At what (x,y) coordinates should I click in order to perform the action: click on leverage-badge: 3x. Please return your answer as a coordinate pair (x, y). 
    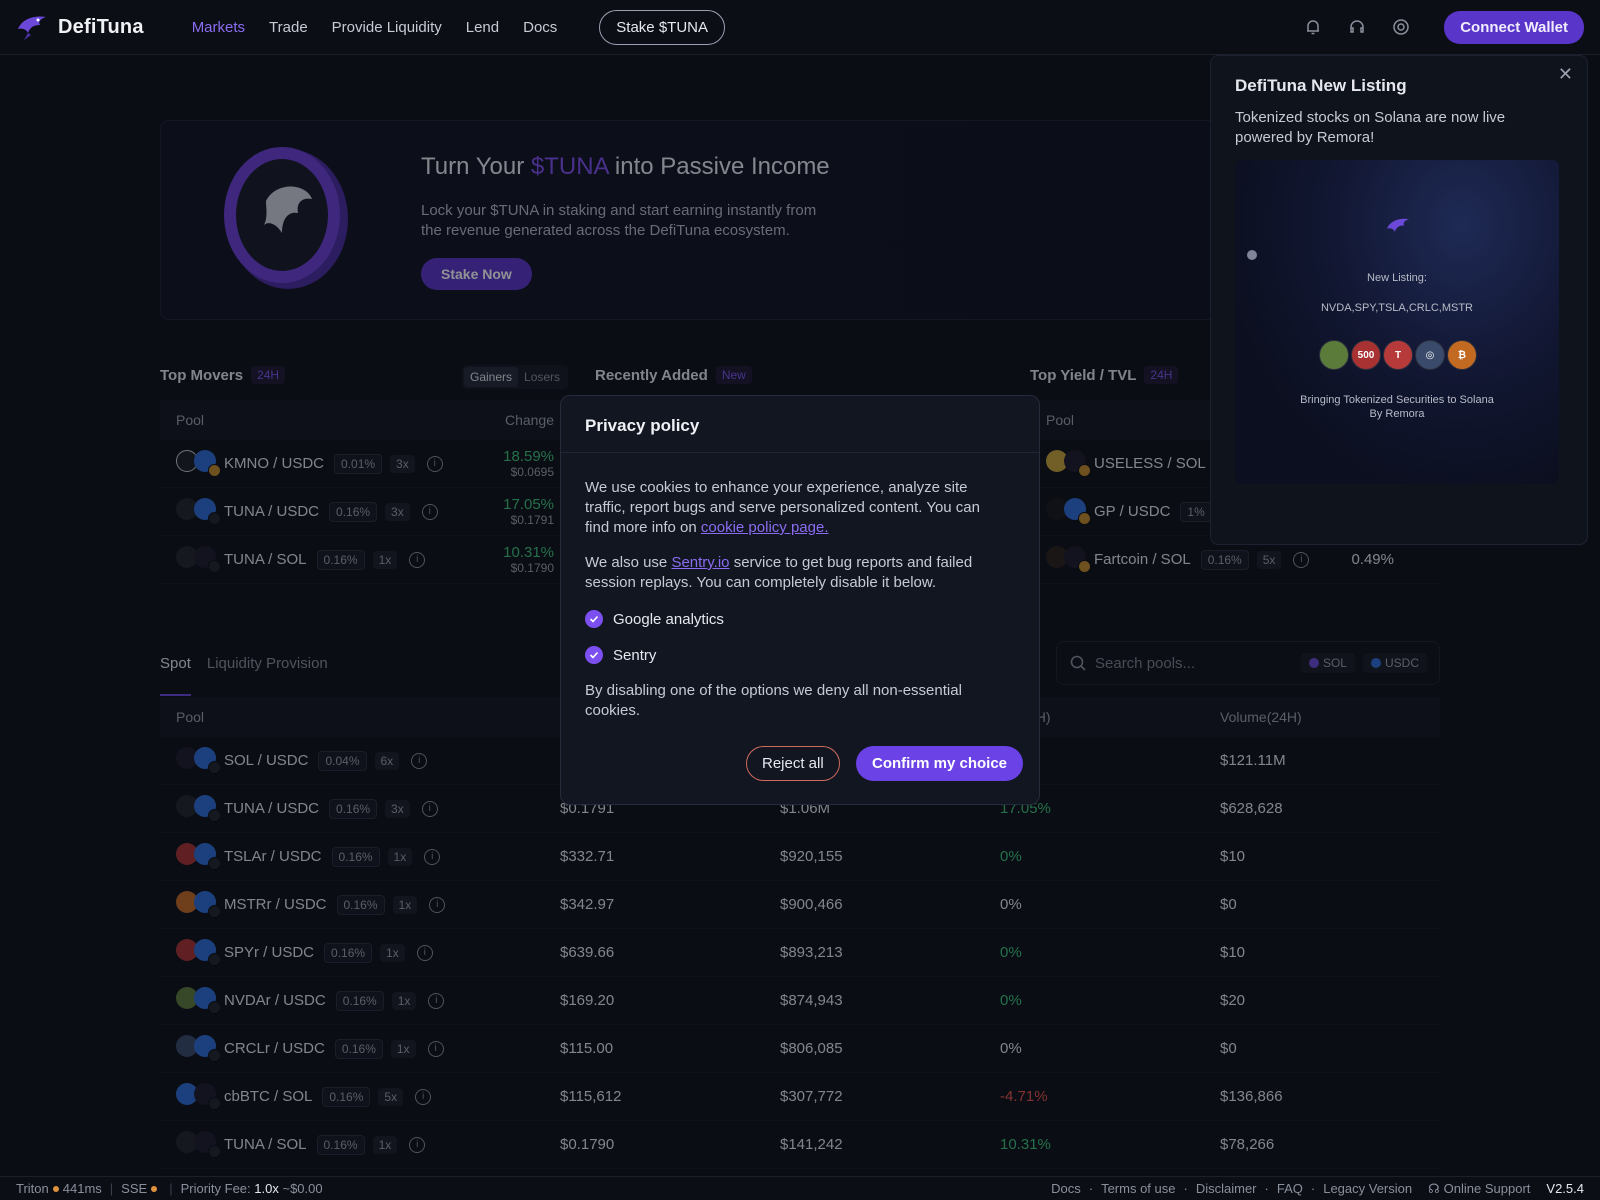
    Looking at the image, I should click on (397, 808).